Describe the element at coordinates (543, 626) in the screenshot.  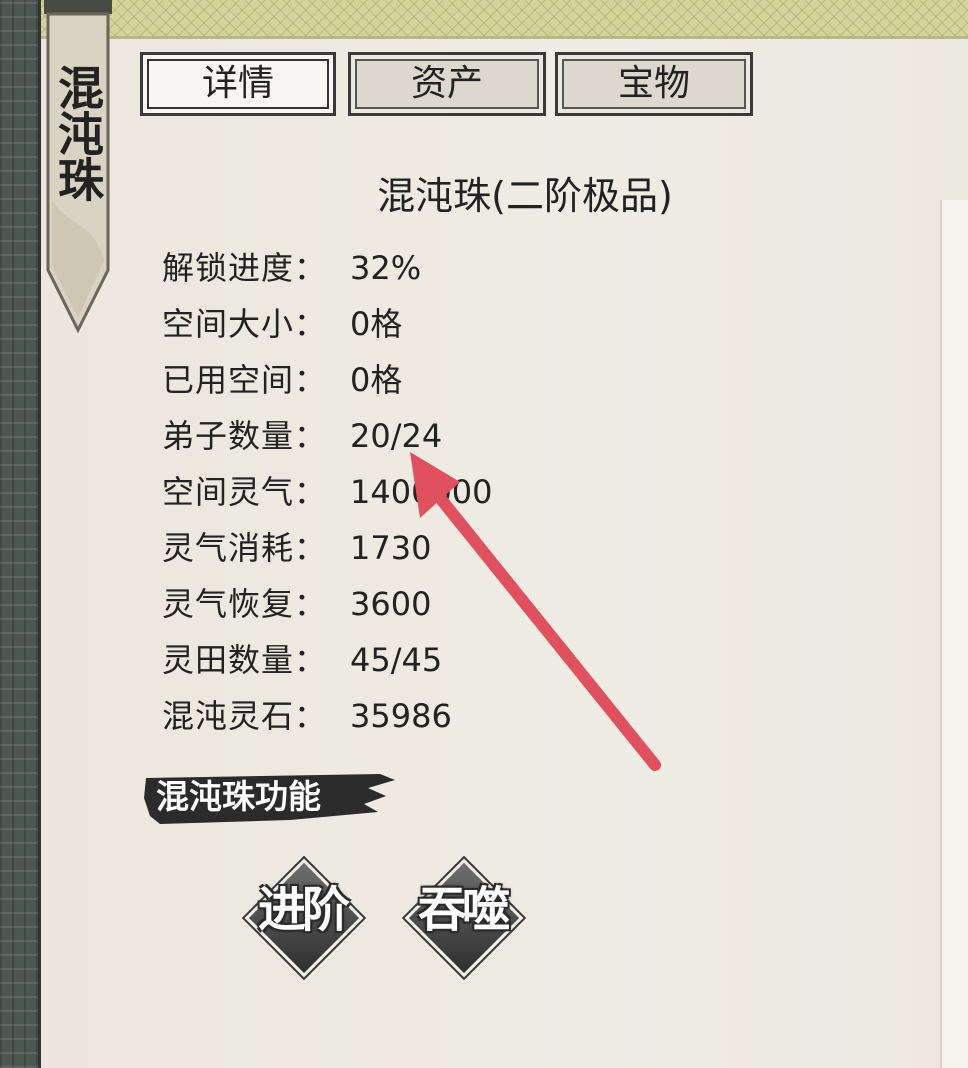
I see `arrow-shaft` at that location.